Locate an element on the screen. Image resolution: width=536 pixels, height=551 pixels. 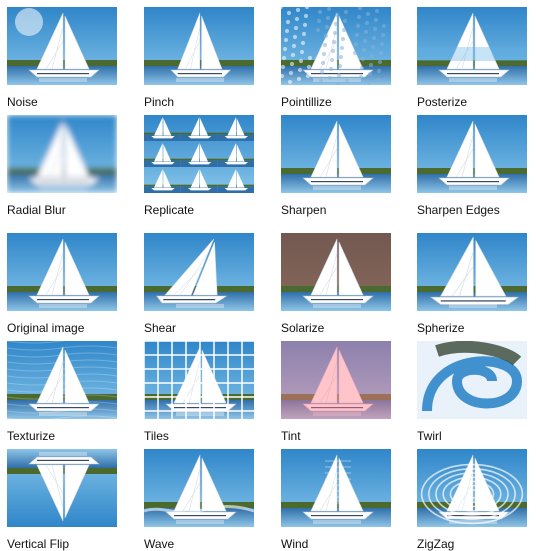
filter-label: Vertical Flip is located at coordinates (38, 544).